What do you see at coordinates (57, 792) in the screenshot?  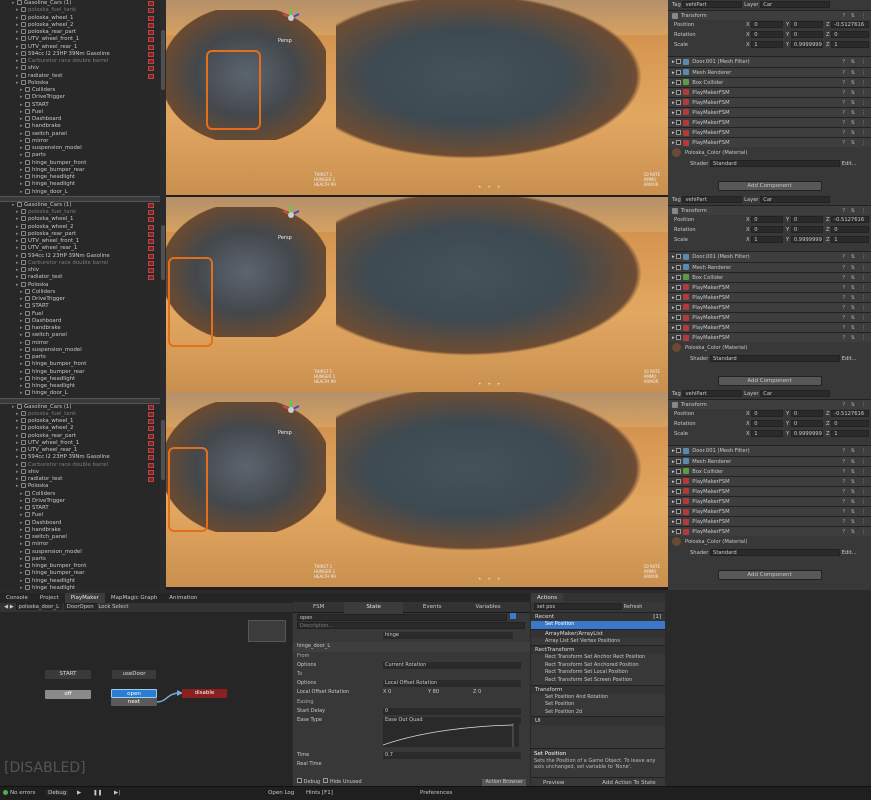 I see `debug-dropdown: Debug` at bounding box center [57, 792].